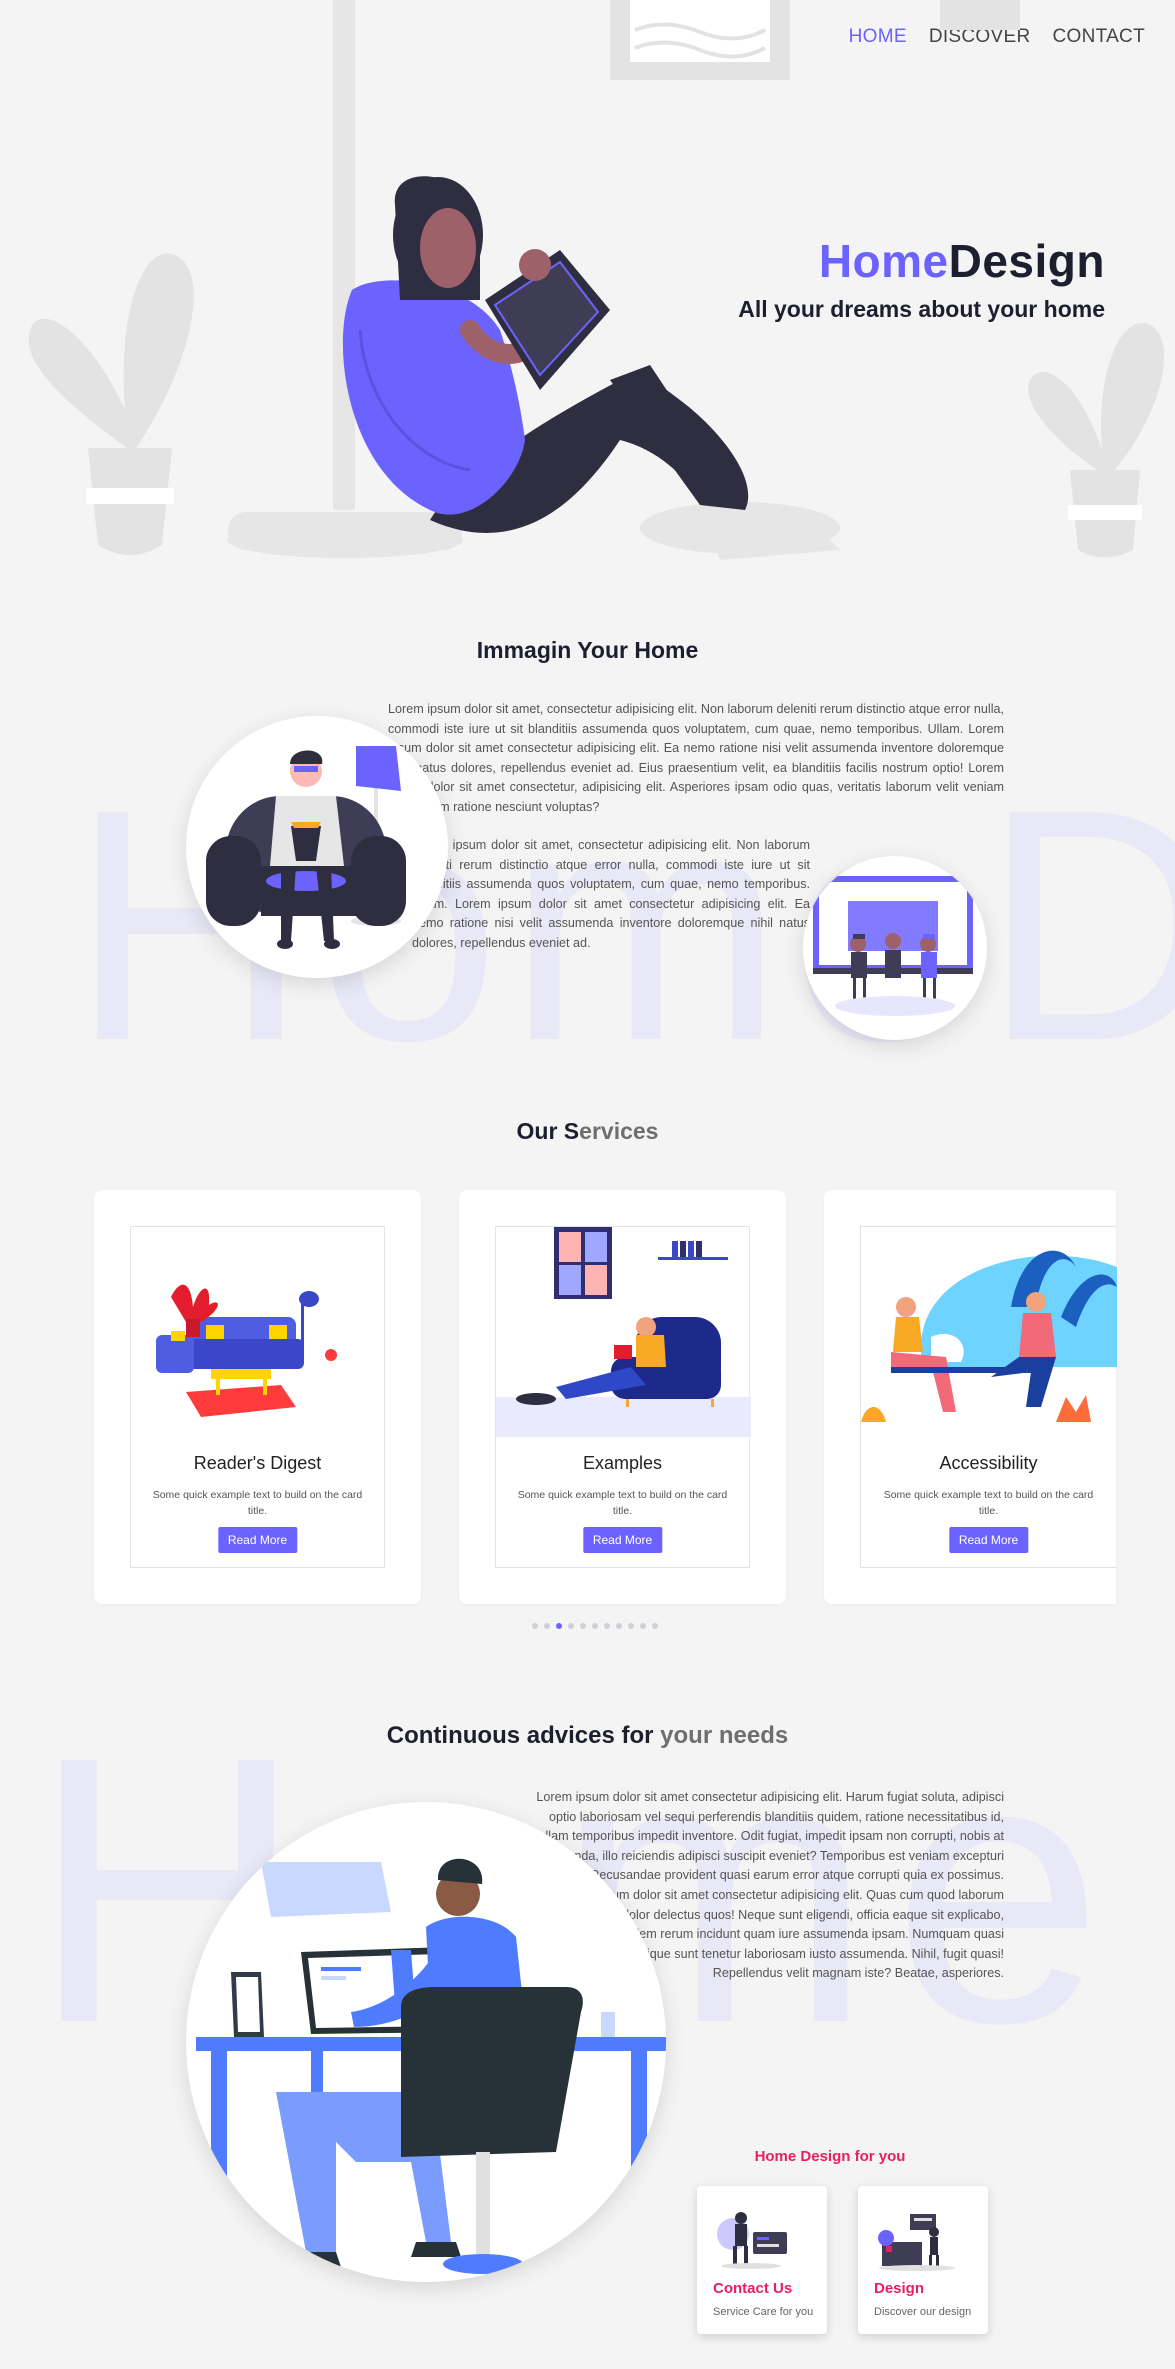 The image size is (1175, 2369). Describe the element at coordinates (306, 847) in the screenshot. I see `man-armchair-illustration` at that location.